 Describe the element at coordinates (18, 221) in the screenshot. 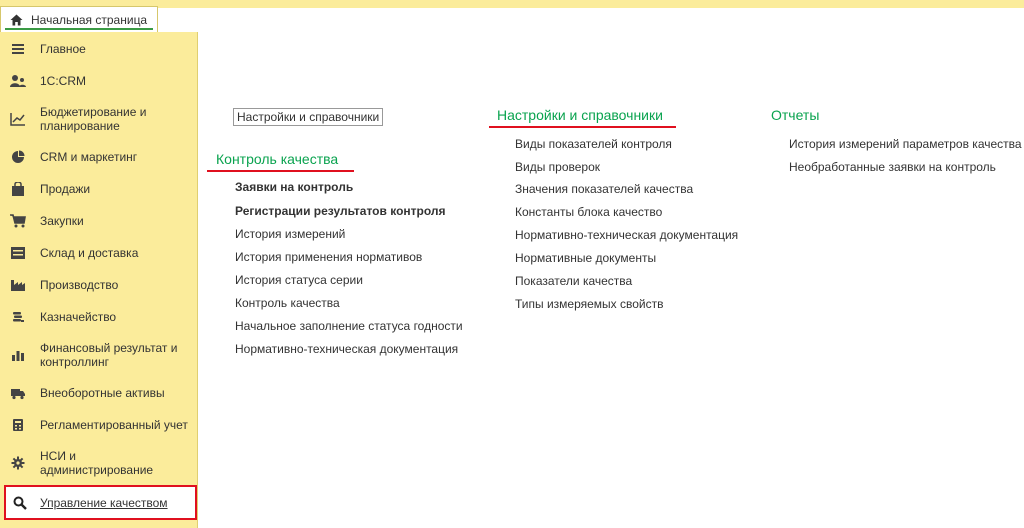

I see `cart-icon` at that location.